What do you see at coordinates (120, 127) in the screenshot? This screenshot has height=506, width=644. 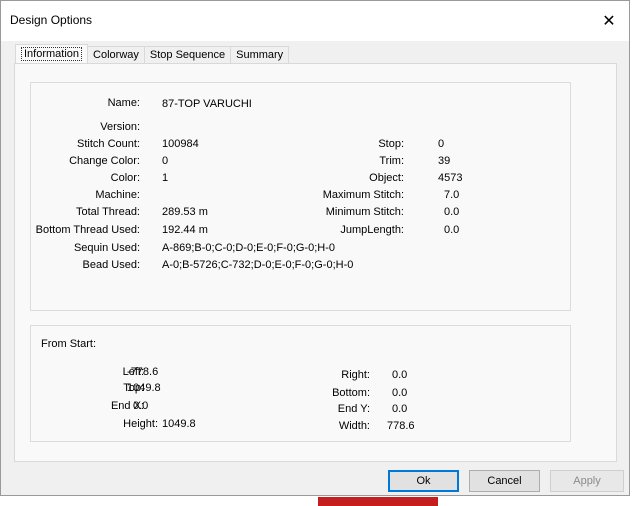 I see `version-label: Version:` at bounding box center [120, 127].